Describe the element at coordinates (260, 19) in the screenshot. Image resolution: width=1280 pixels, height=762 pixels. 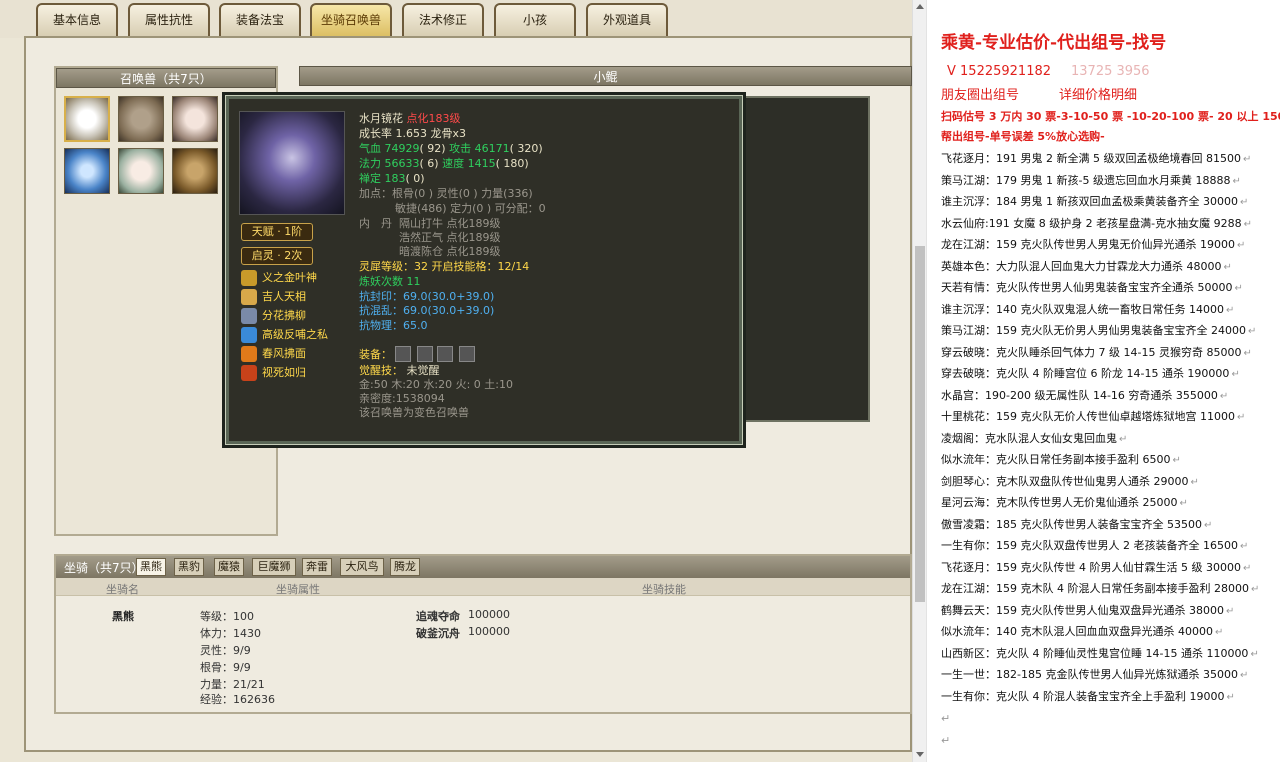
I see `tab-equipment: 装备法宝` at that location.